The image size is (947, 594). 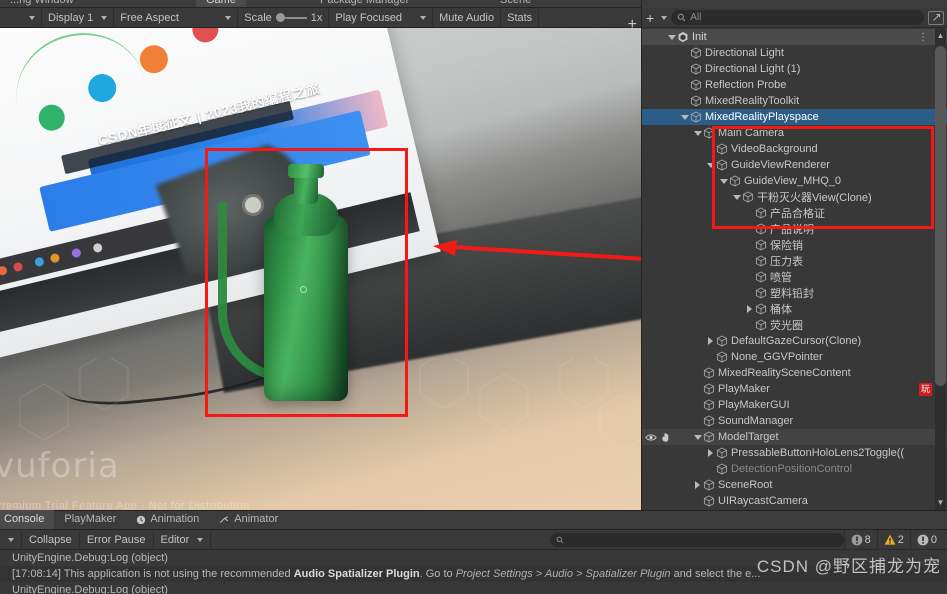 I want to click on hierarchy-item-: 塑料铅封, so click(x=794, y=293).